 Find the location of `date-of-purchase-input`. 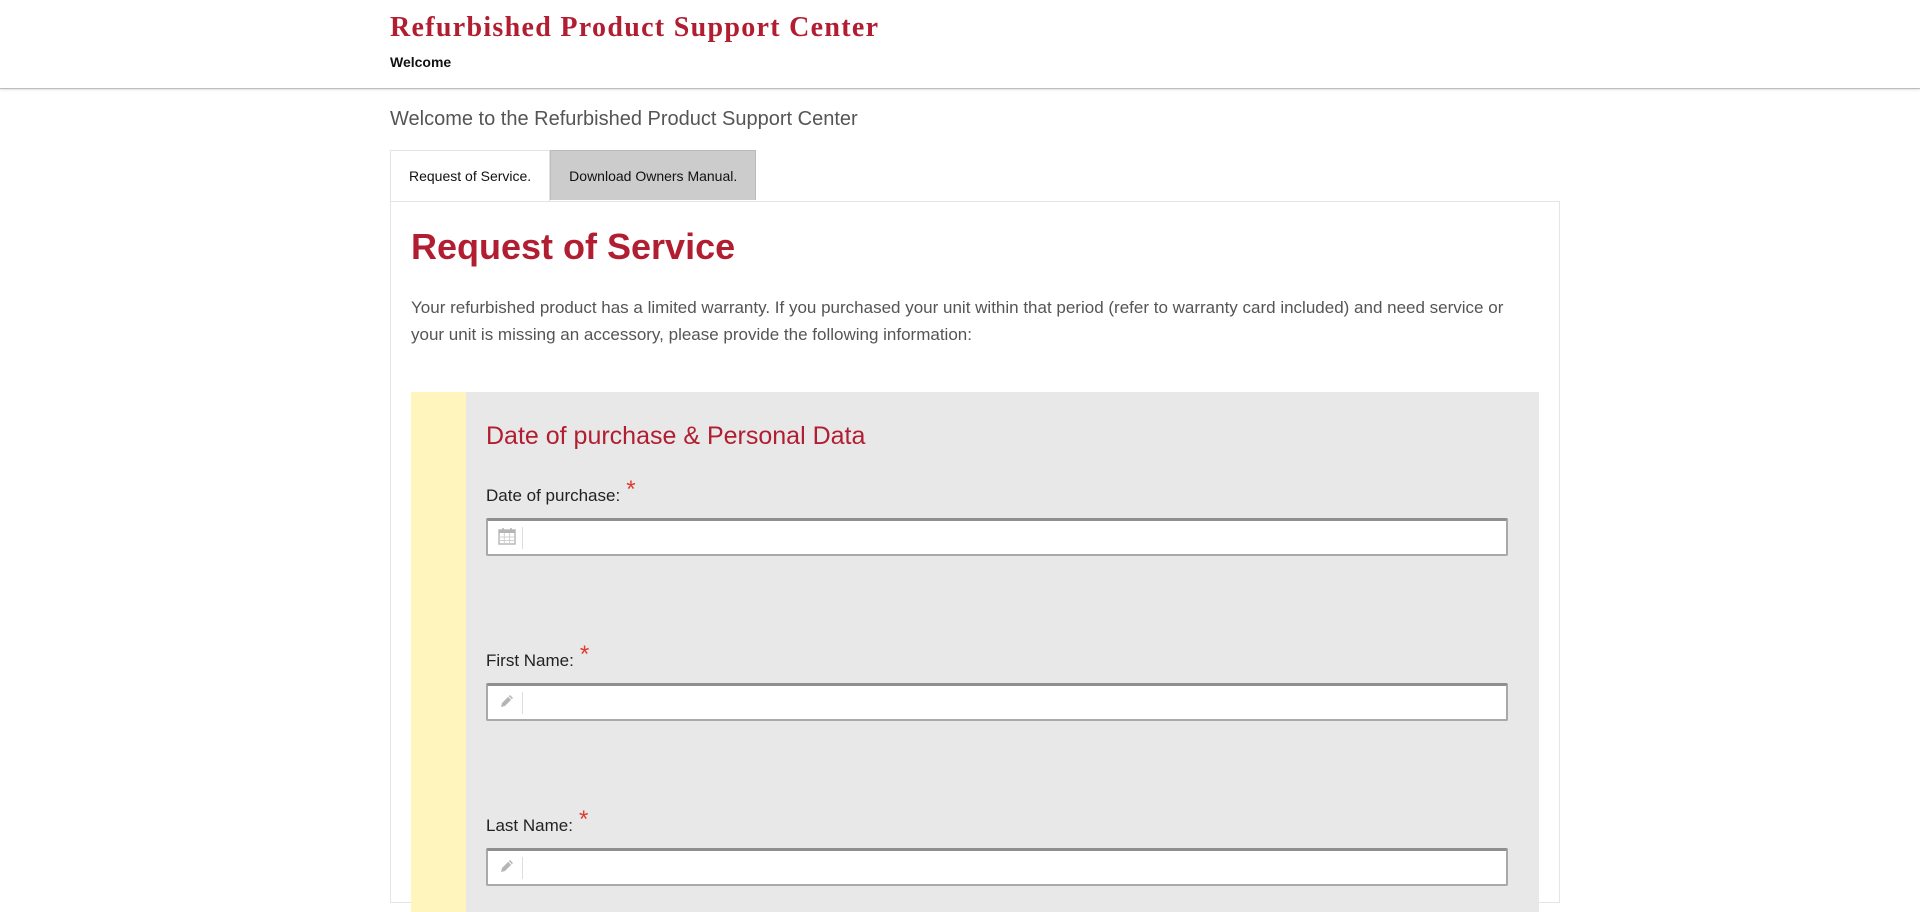

date-of-purchase-input is located at coordinates (1014, 538).